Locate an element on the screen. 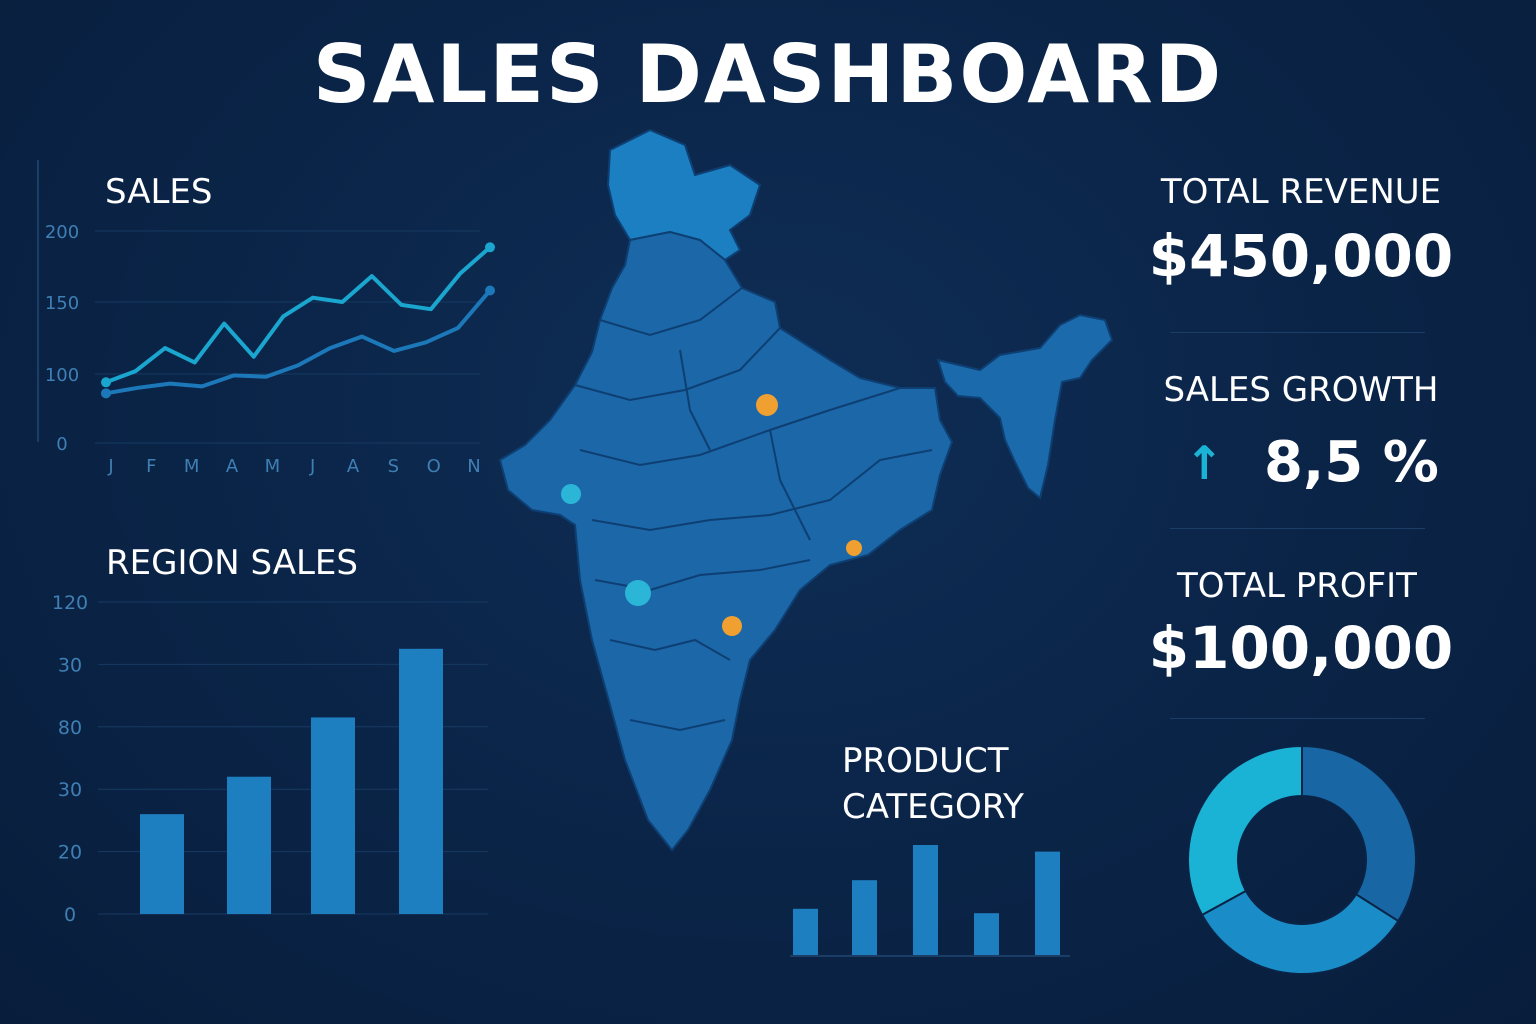 Image resolution: width=1536 pixels, height=1024 pixels. sales-growth-value: 8,5 % is located at coordinates (1351, 462).